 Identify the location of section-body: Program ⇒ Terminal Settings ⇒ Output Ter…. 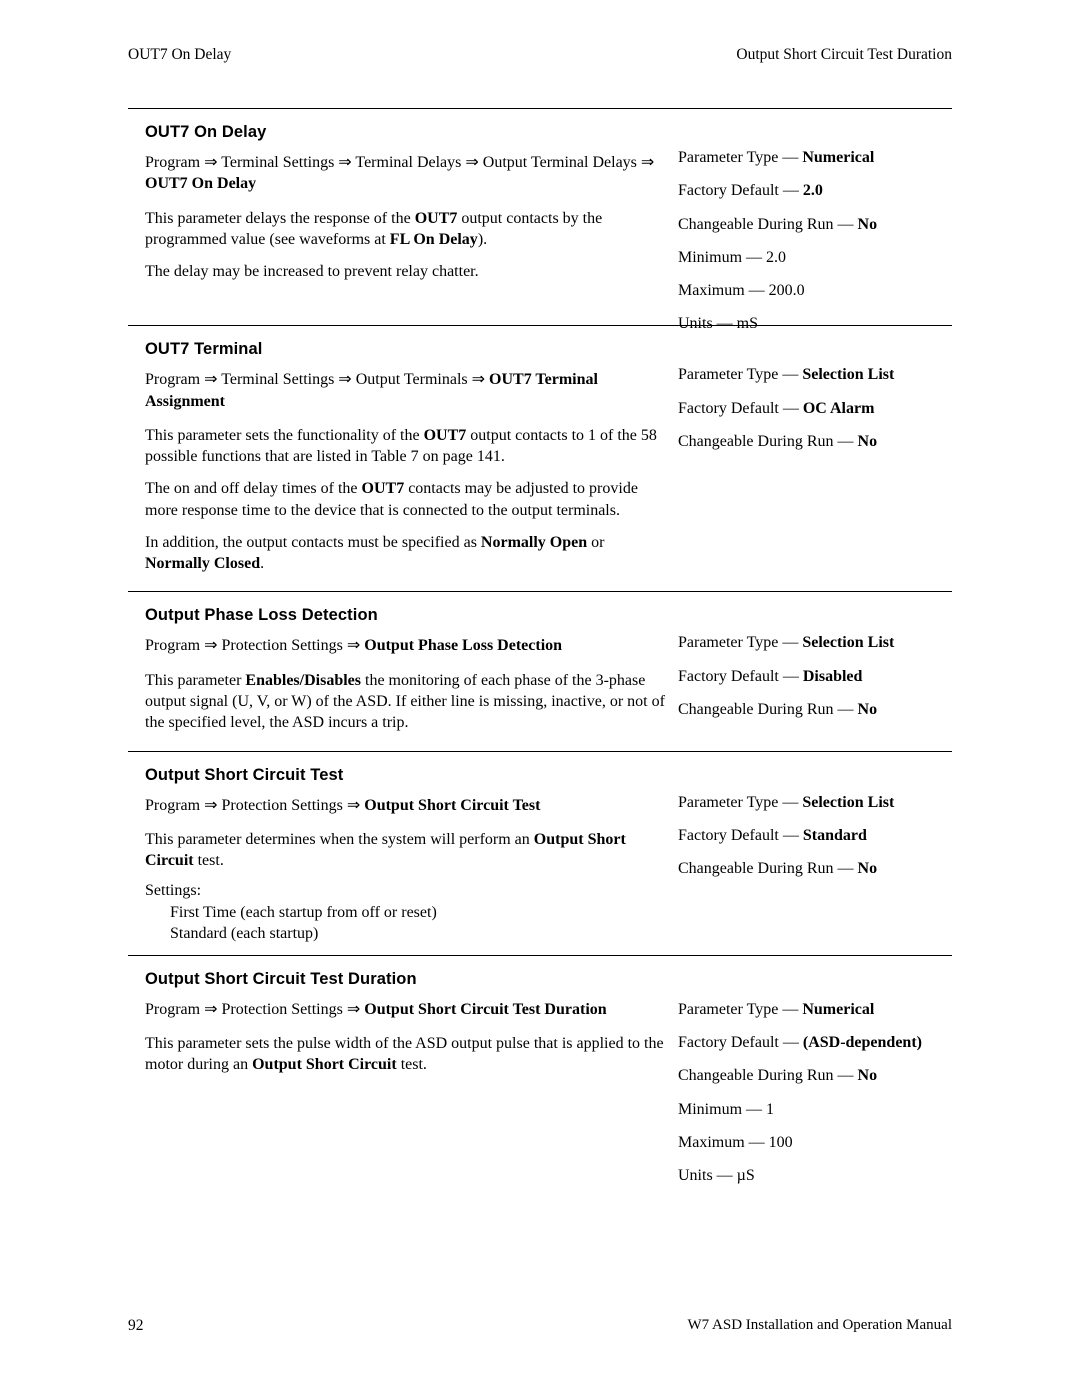
(400, 471).